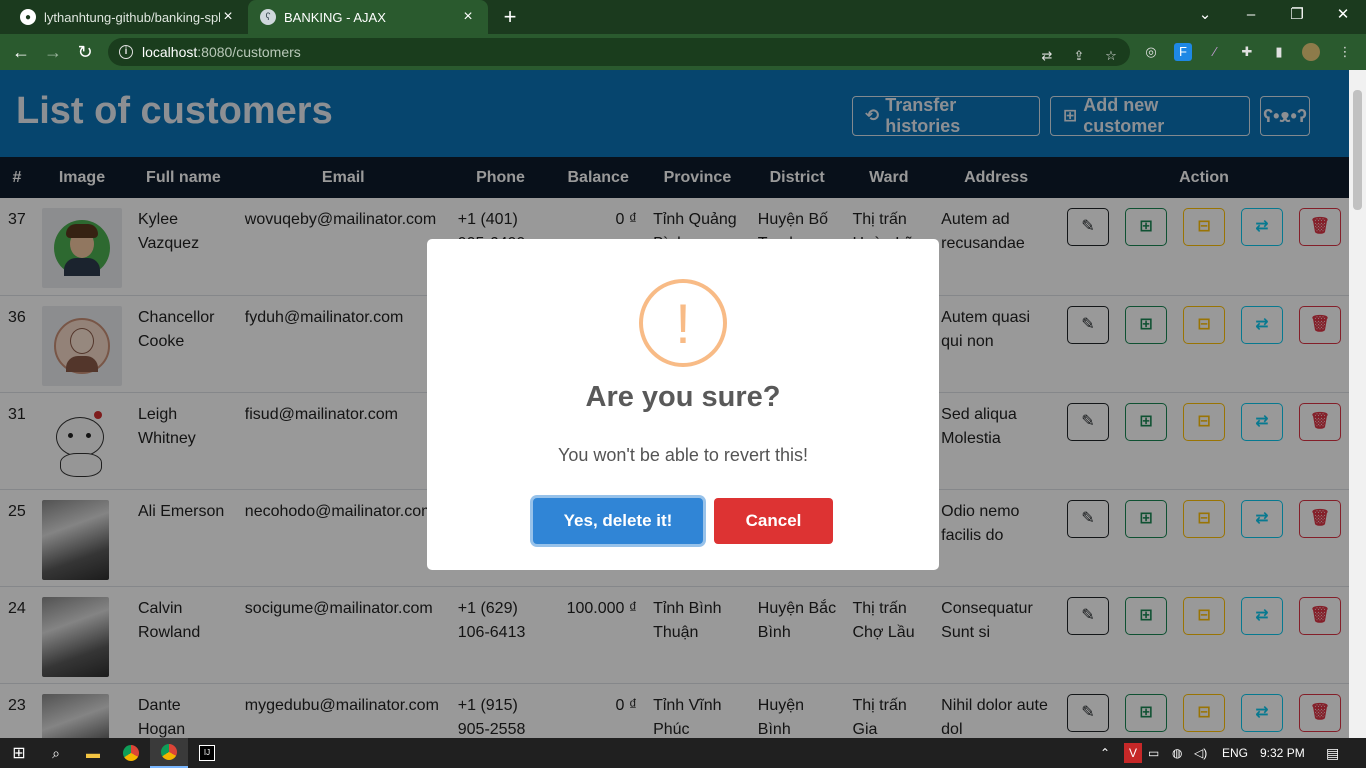  Describe the element at coordinates (56, 753) in the screenshot. I see `search-icon: ⌕` at that location.